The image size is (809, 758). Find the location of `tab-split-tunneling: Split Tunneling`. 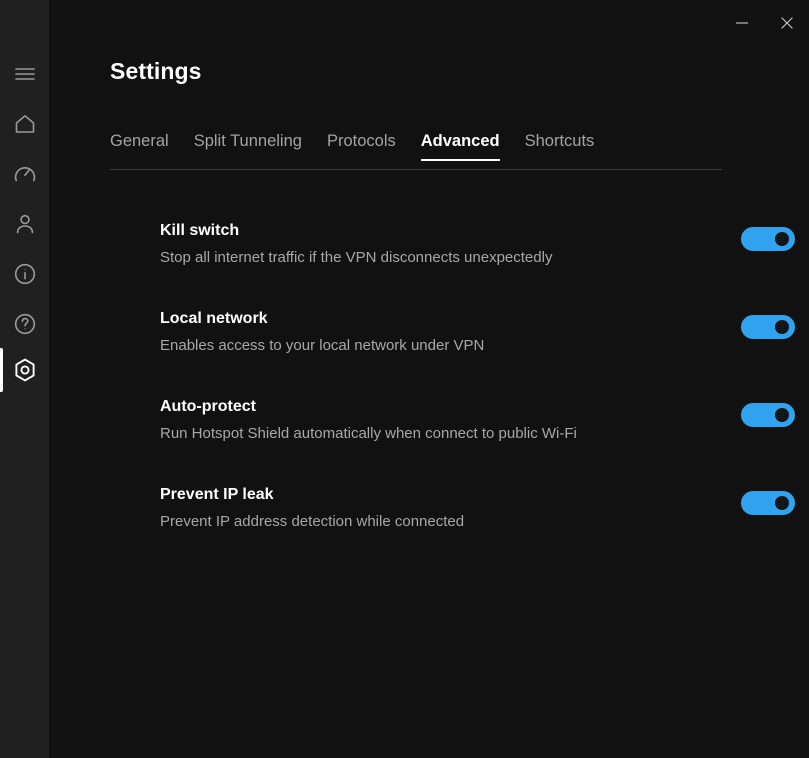

tab-split-tunneling: Split Tunneling is located at coordinates (248, 146).